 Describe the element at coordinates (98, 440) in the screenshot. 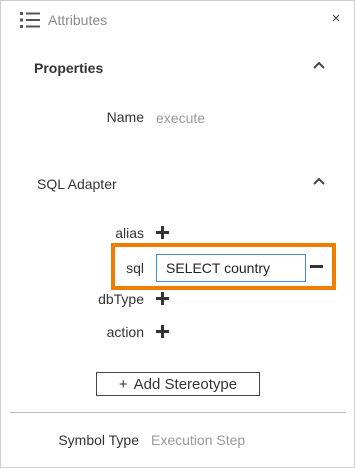

I see `symbol-type-label: Symbol Type` at that location.